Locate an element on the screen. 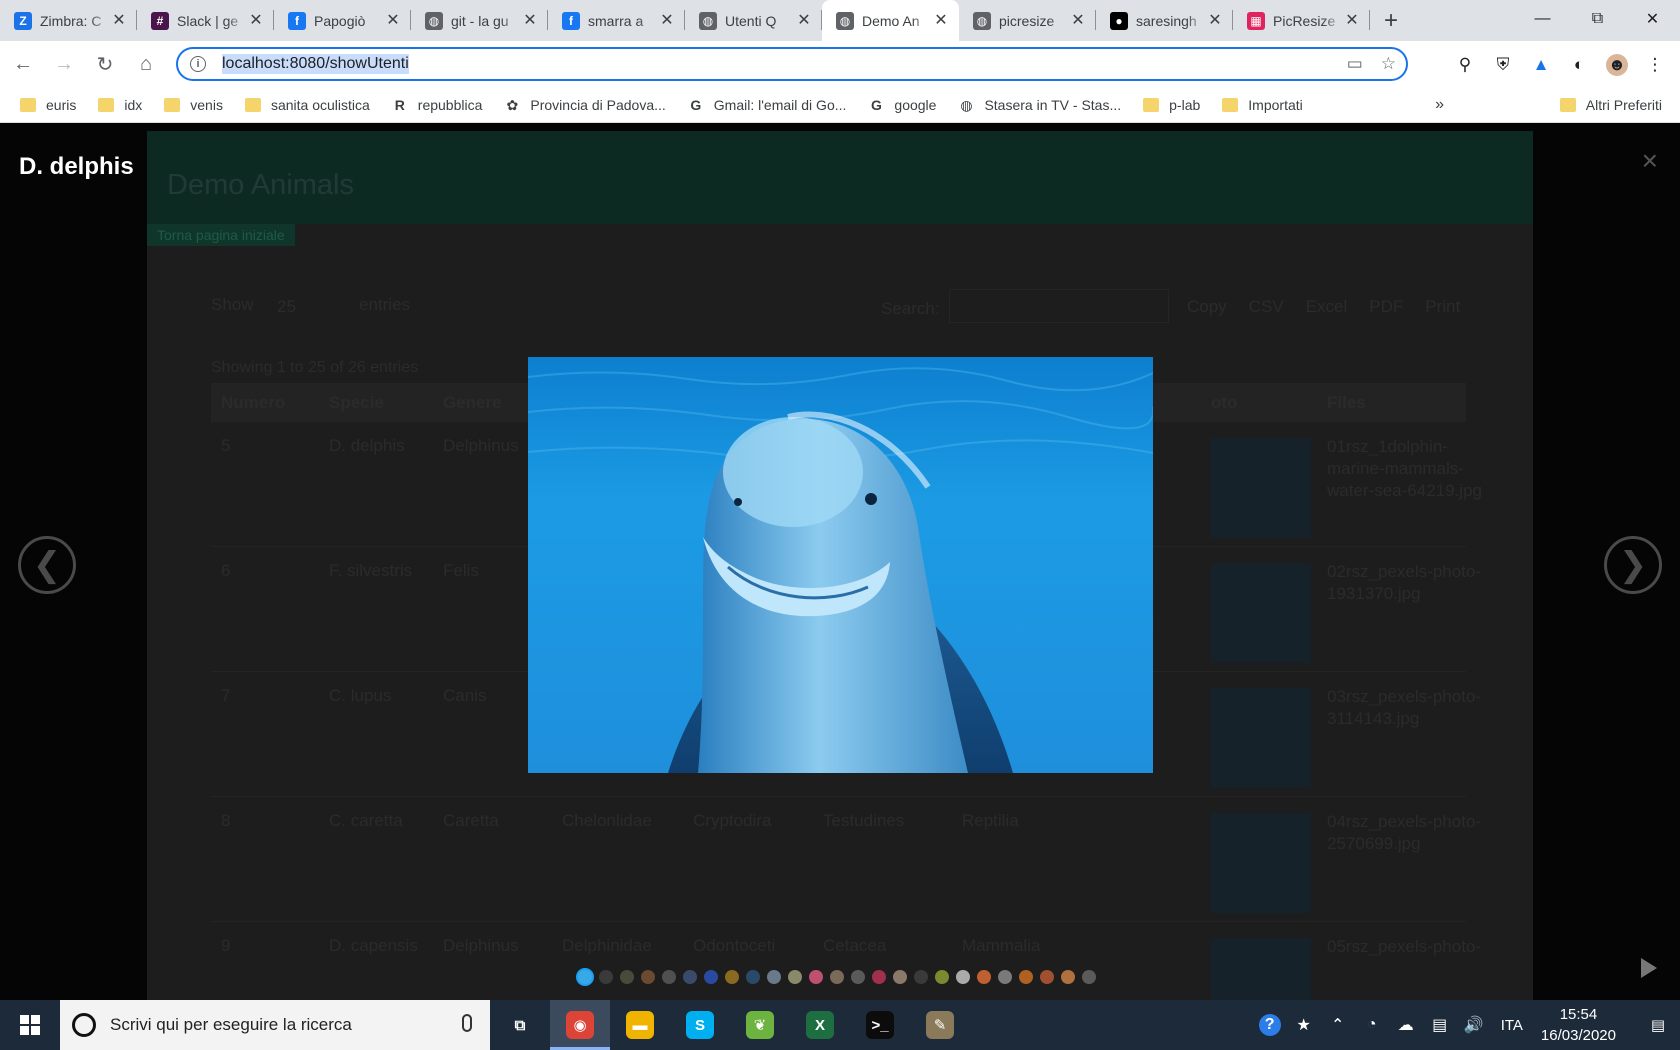 The height and width of the screenshot is (1050, 1680). browser-tab: ◍ git - la gu ✕ is located at coordinates (479, 20).